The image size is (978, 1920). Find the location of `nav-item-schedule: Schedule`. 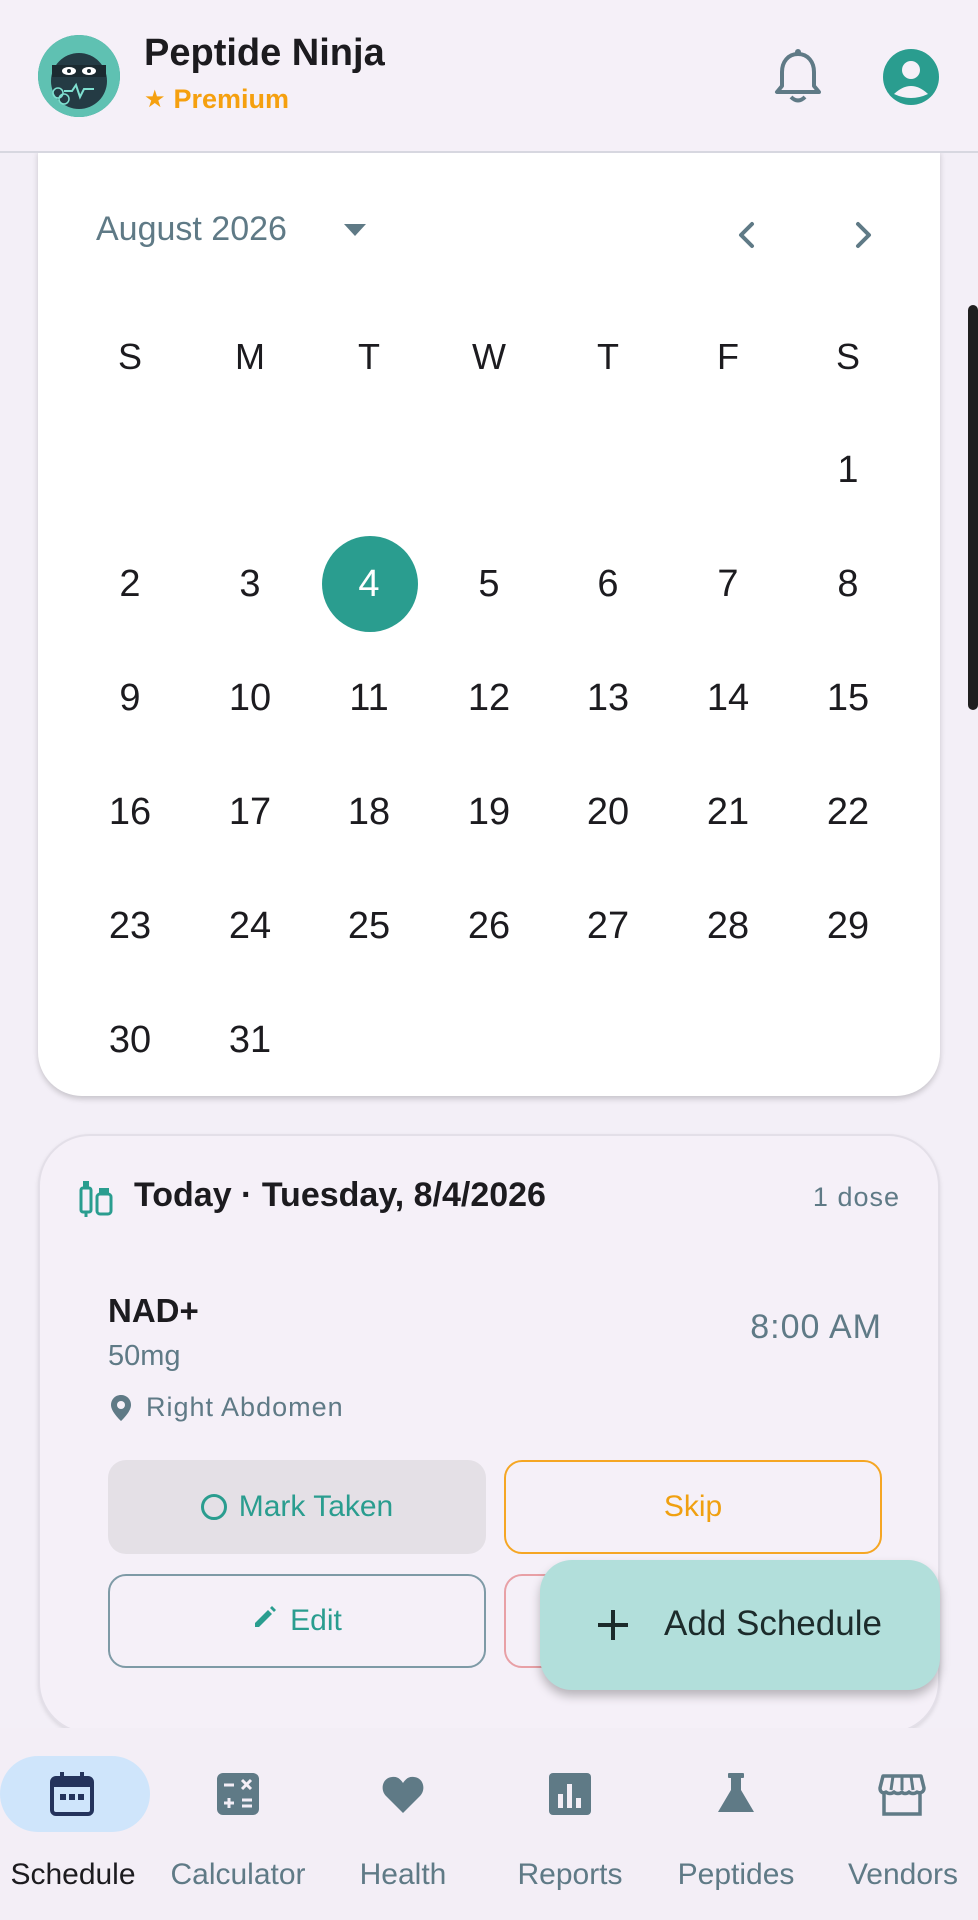

nav-item-schedule: Schedule is located at coordinates (83, 1824).